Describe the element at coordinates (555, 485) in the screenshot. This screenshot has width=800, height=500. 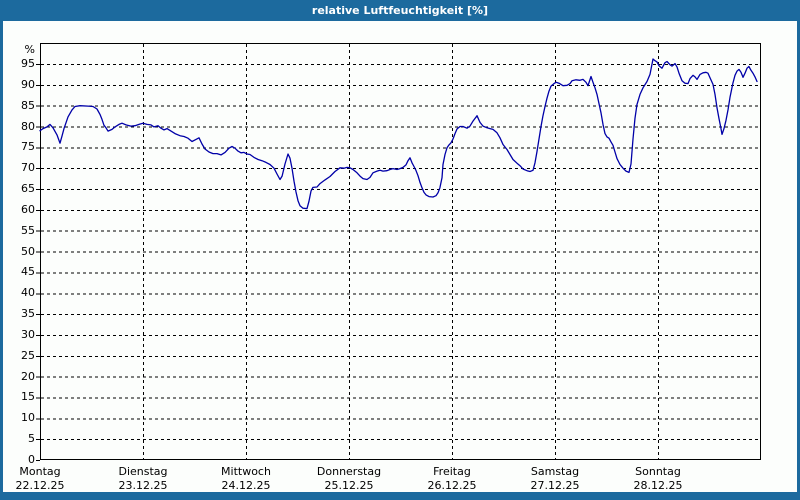
I see `x-axis-date-label: 27.12.25` at that location.